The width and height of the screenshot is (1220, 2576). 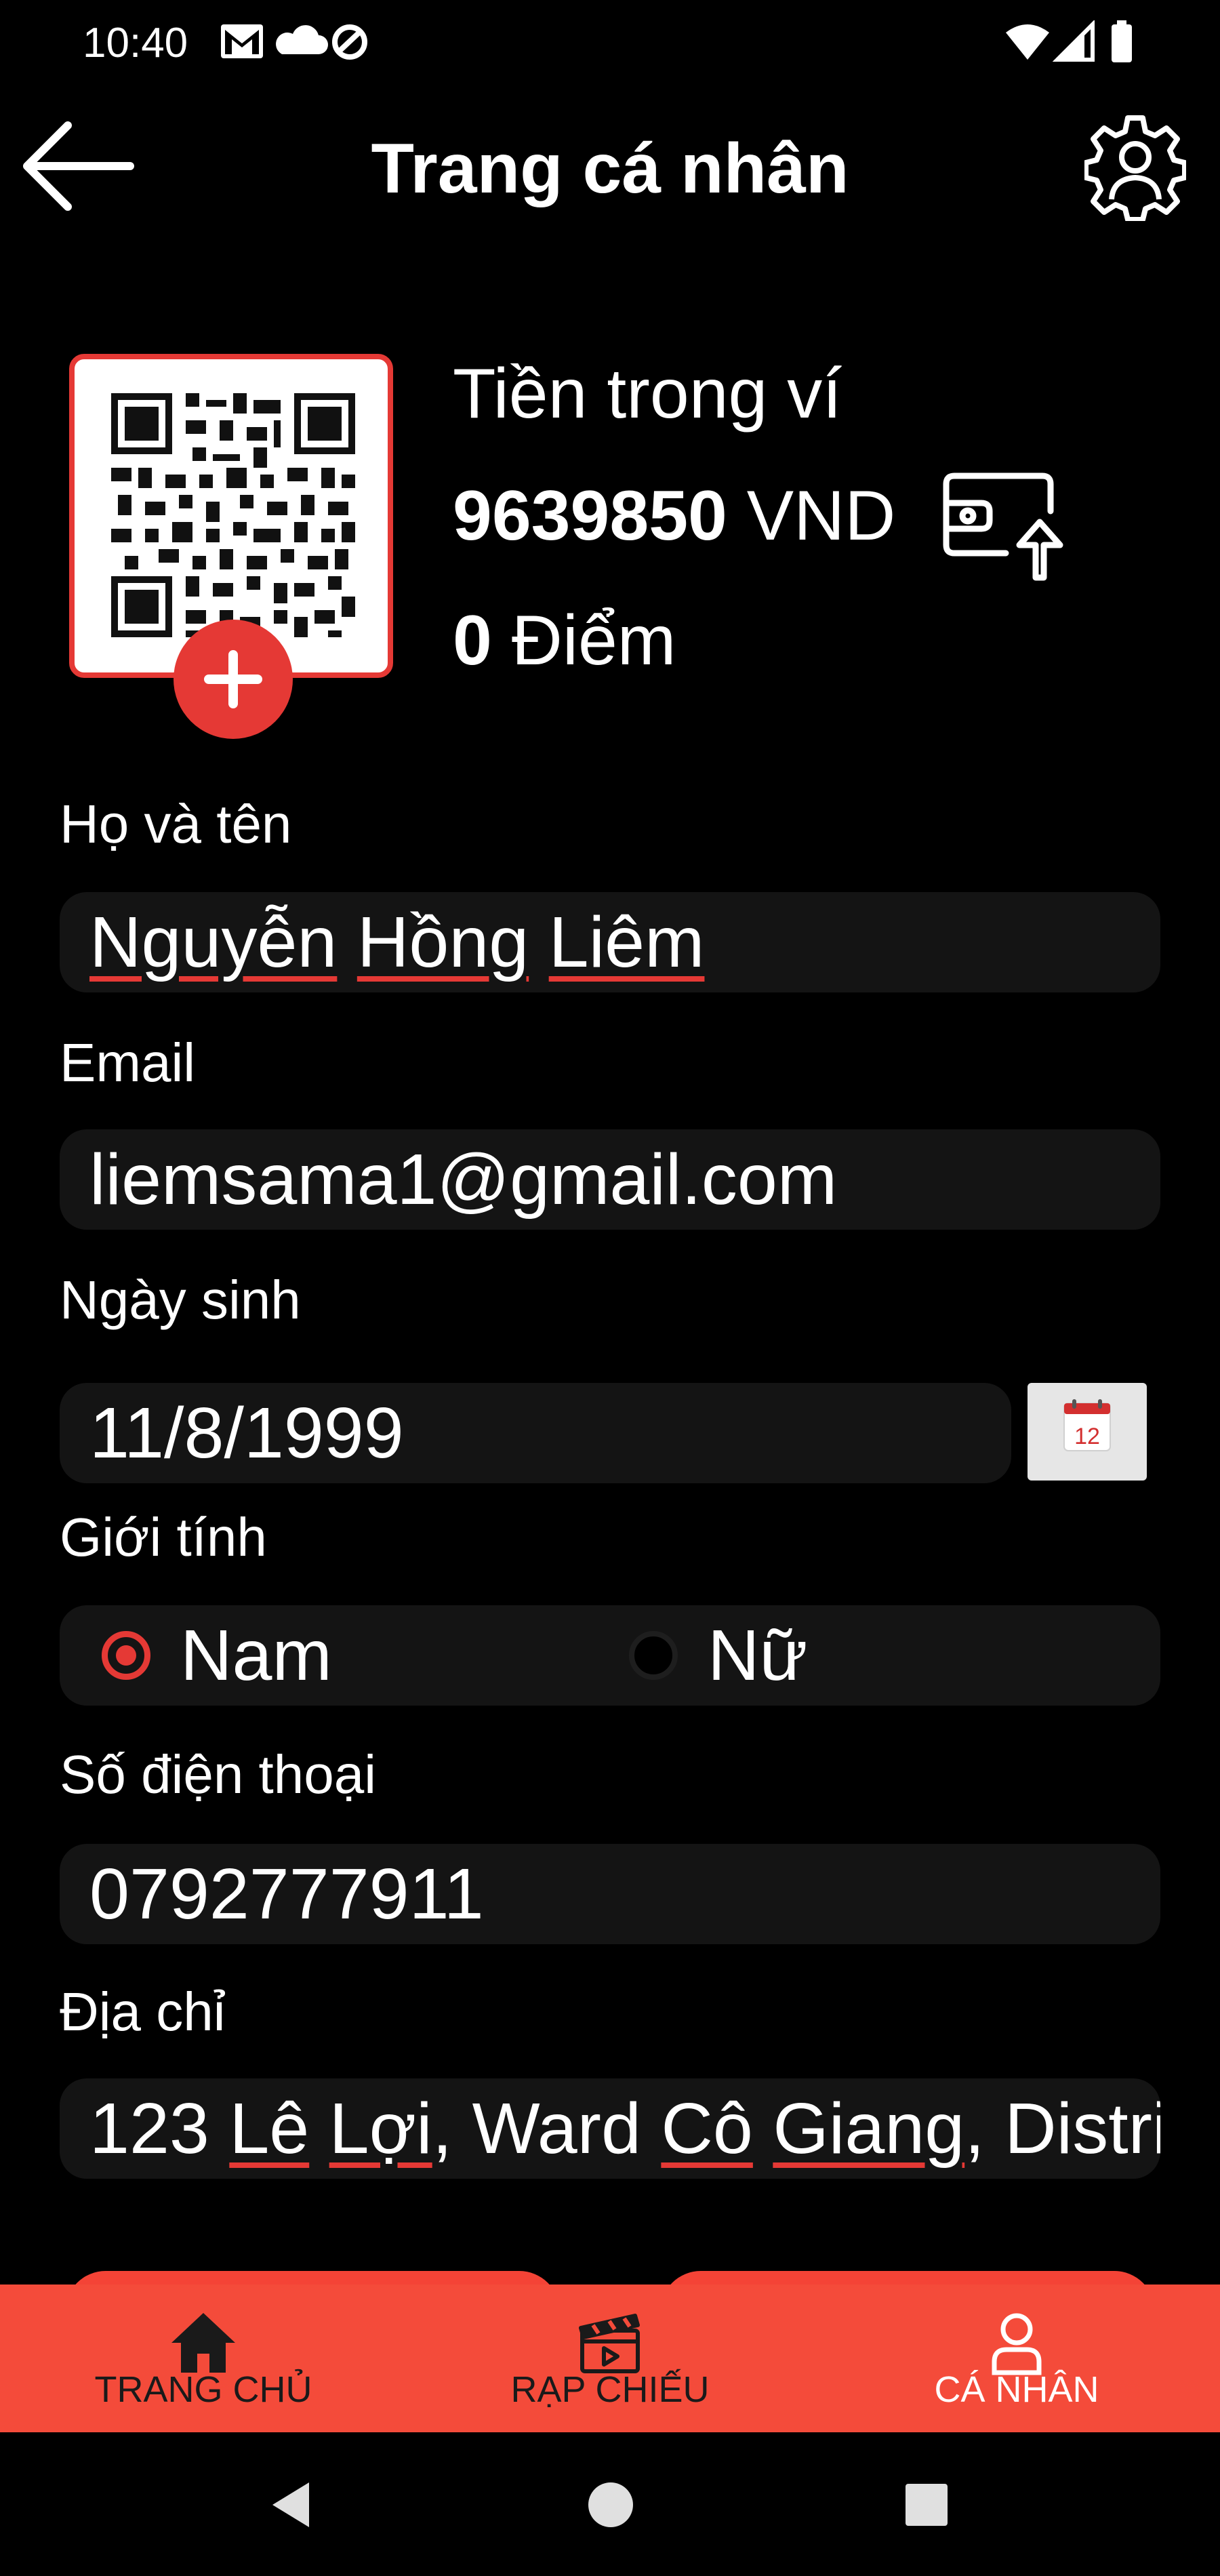 What do you see at coordinates (610, 2389) in the screenshot?
I see `nav-label-cinema: RẠP CHIẾU` at bounding box center [610, 2389].